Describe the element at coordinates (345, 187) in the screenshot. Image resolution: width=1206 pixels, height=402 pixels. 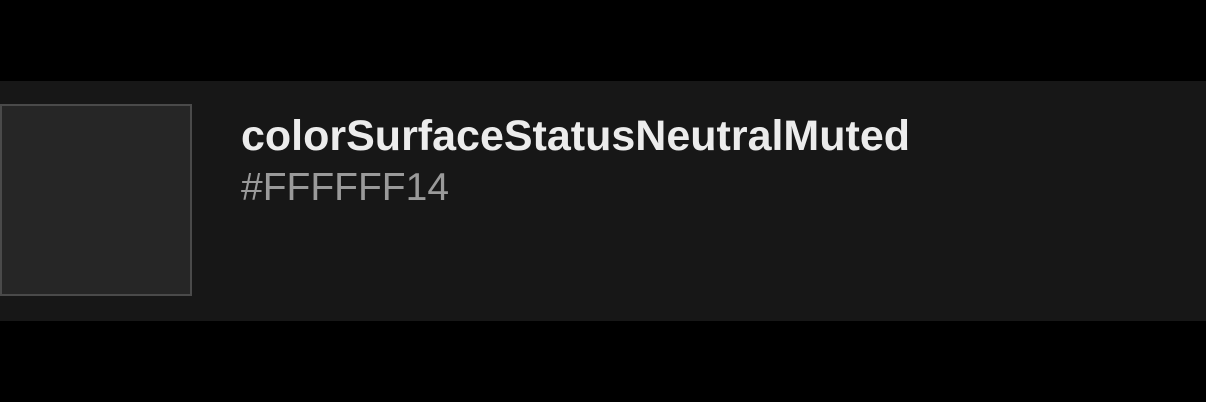
I see `token-value: #FFFFFF14` at that location.